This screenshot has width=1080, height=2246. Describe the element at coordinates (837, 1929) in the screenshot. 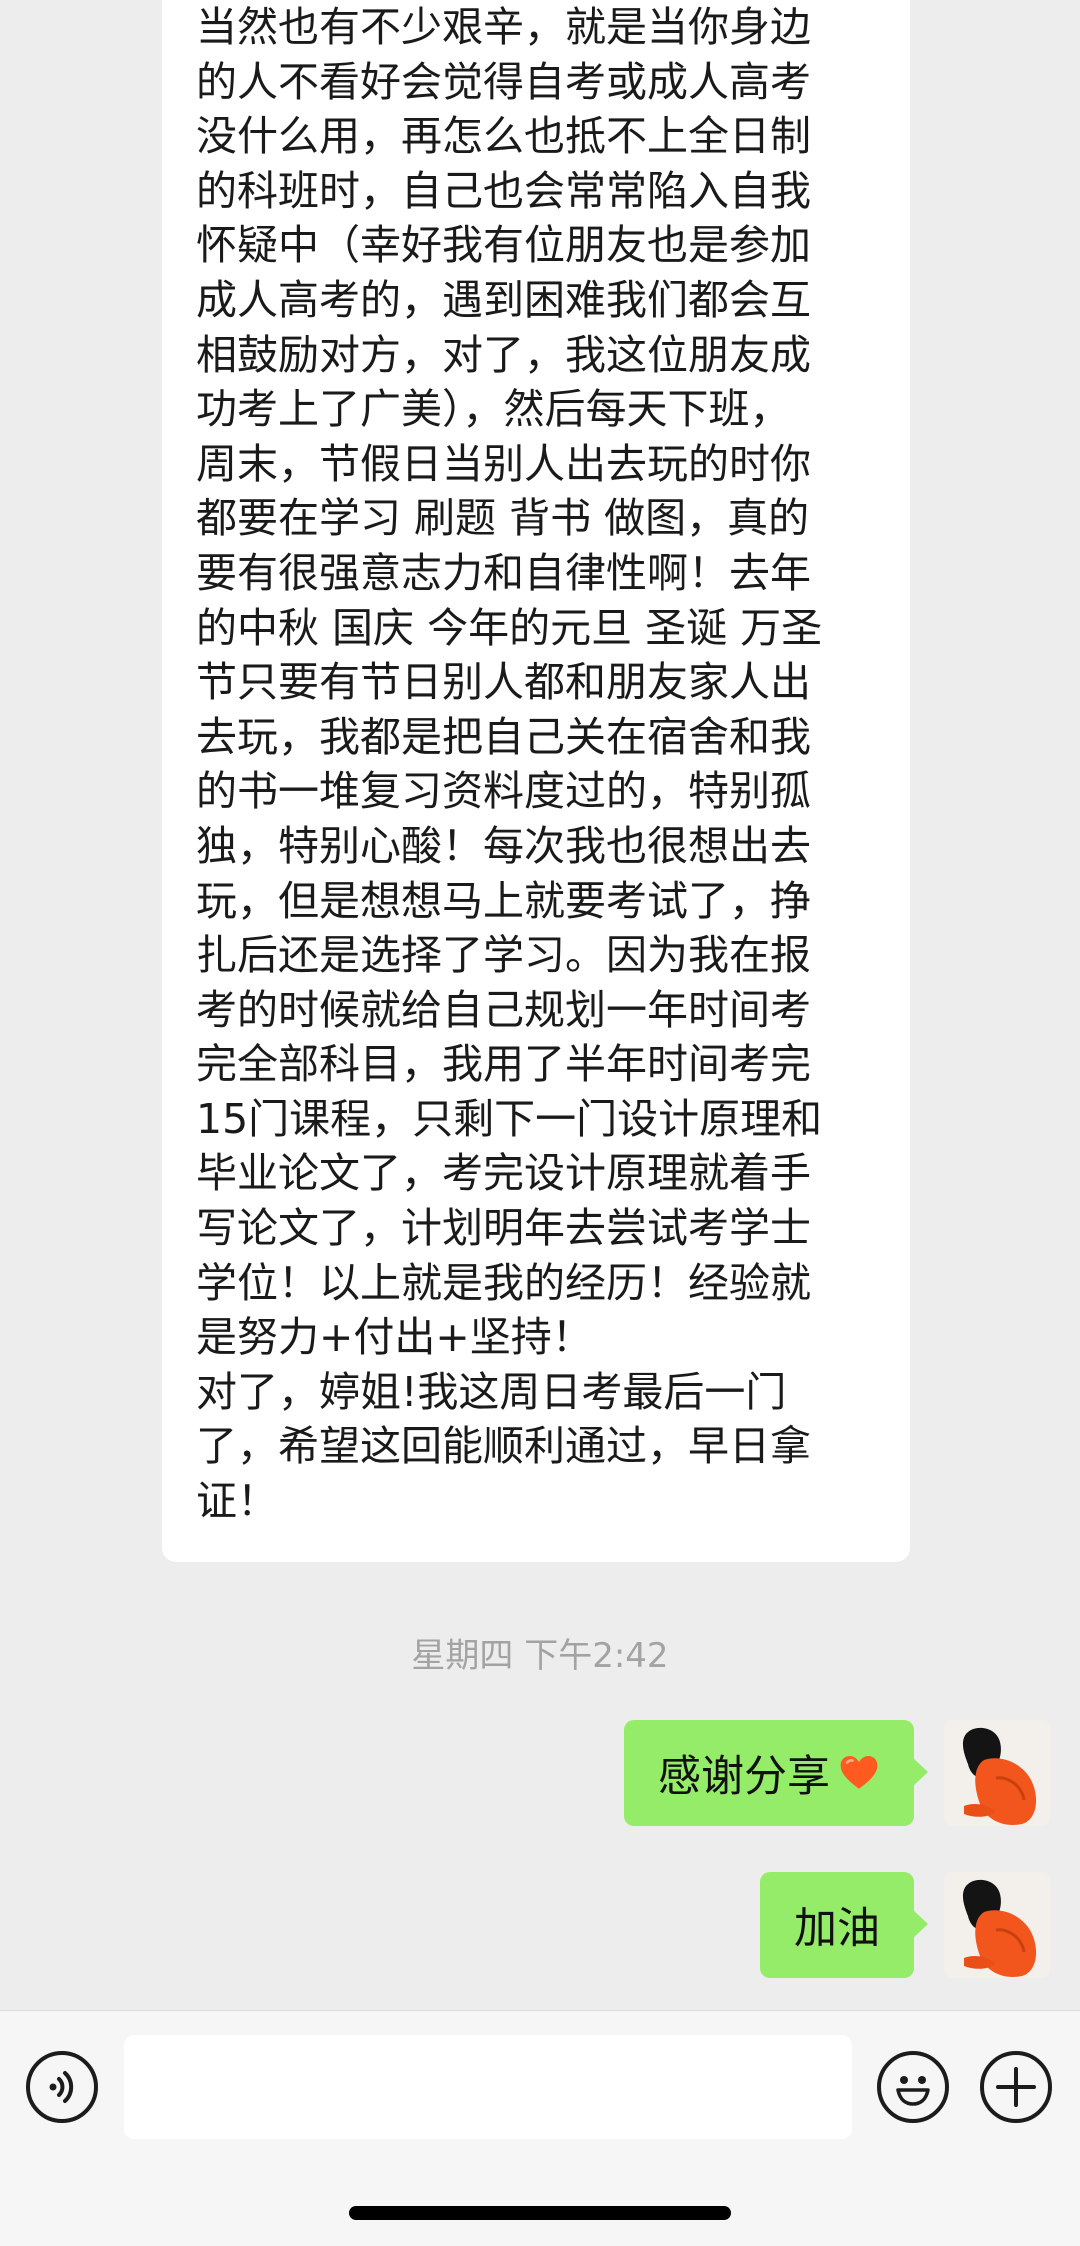

I see `outgoing-message-text: 加油` at that location.